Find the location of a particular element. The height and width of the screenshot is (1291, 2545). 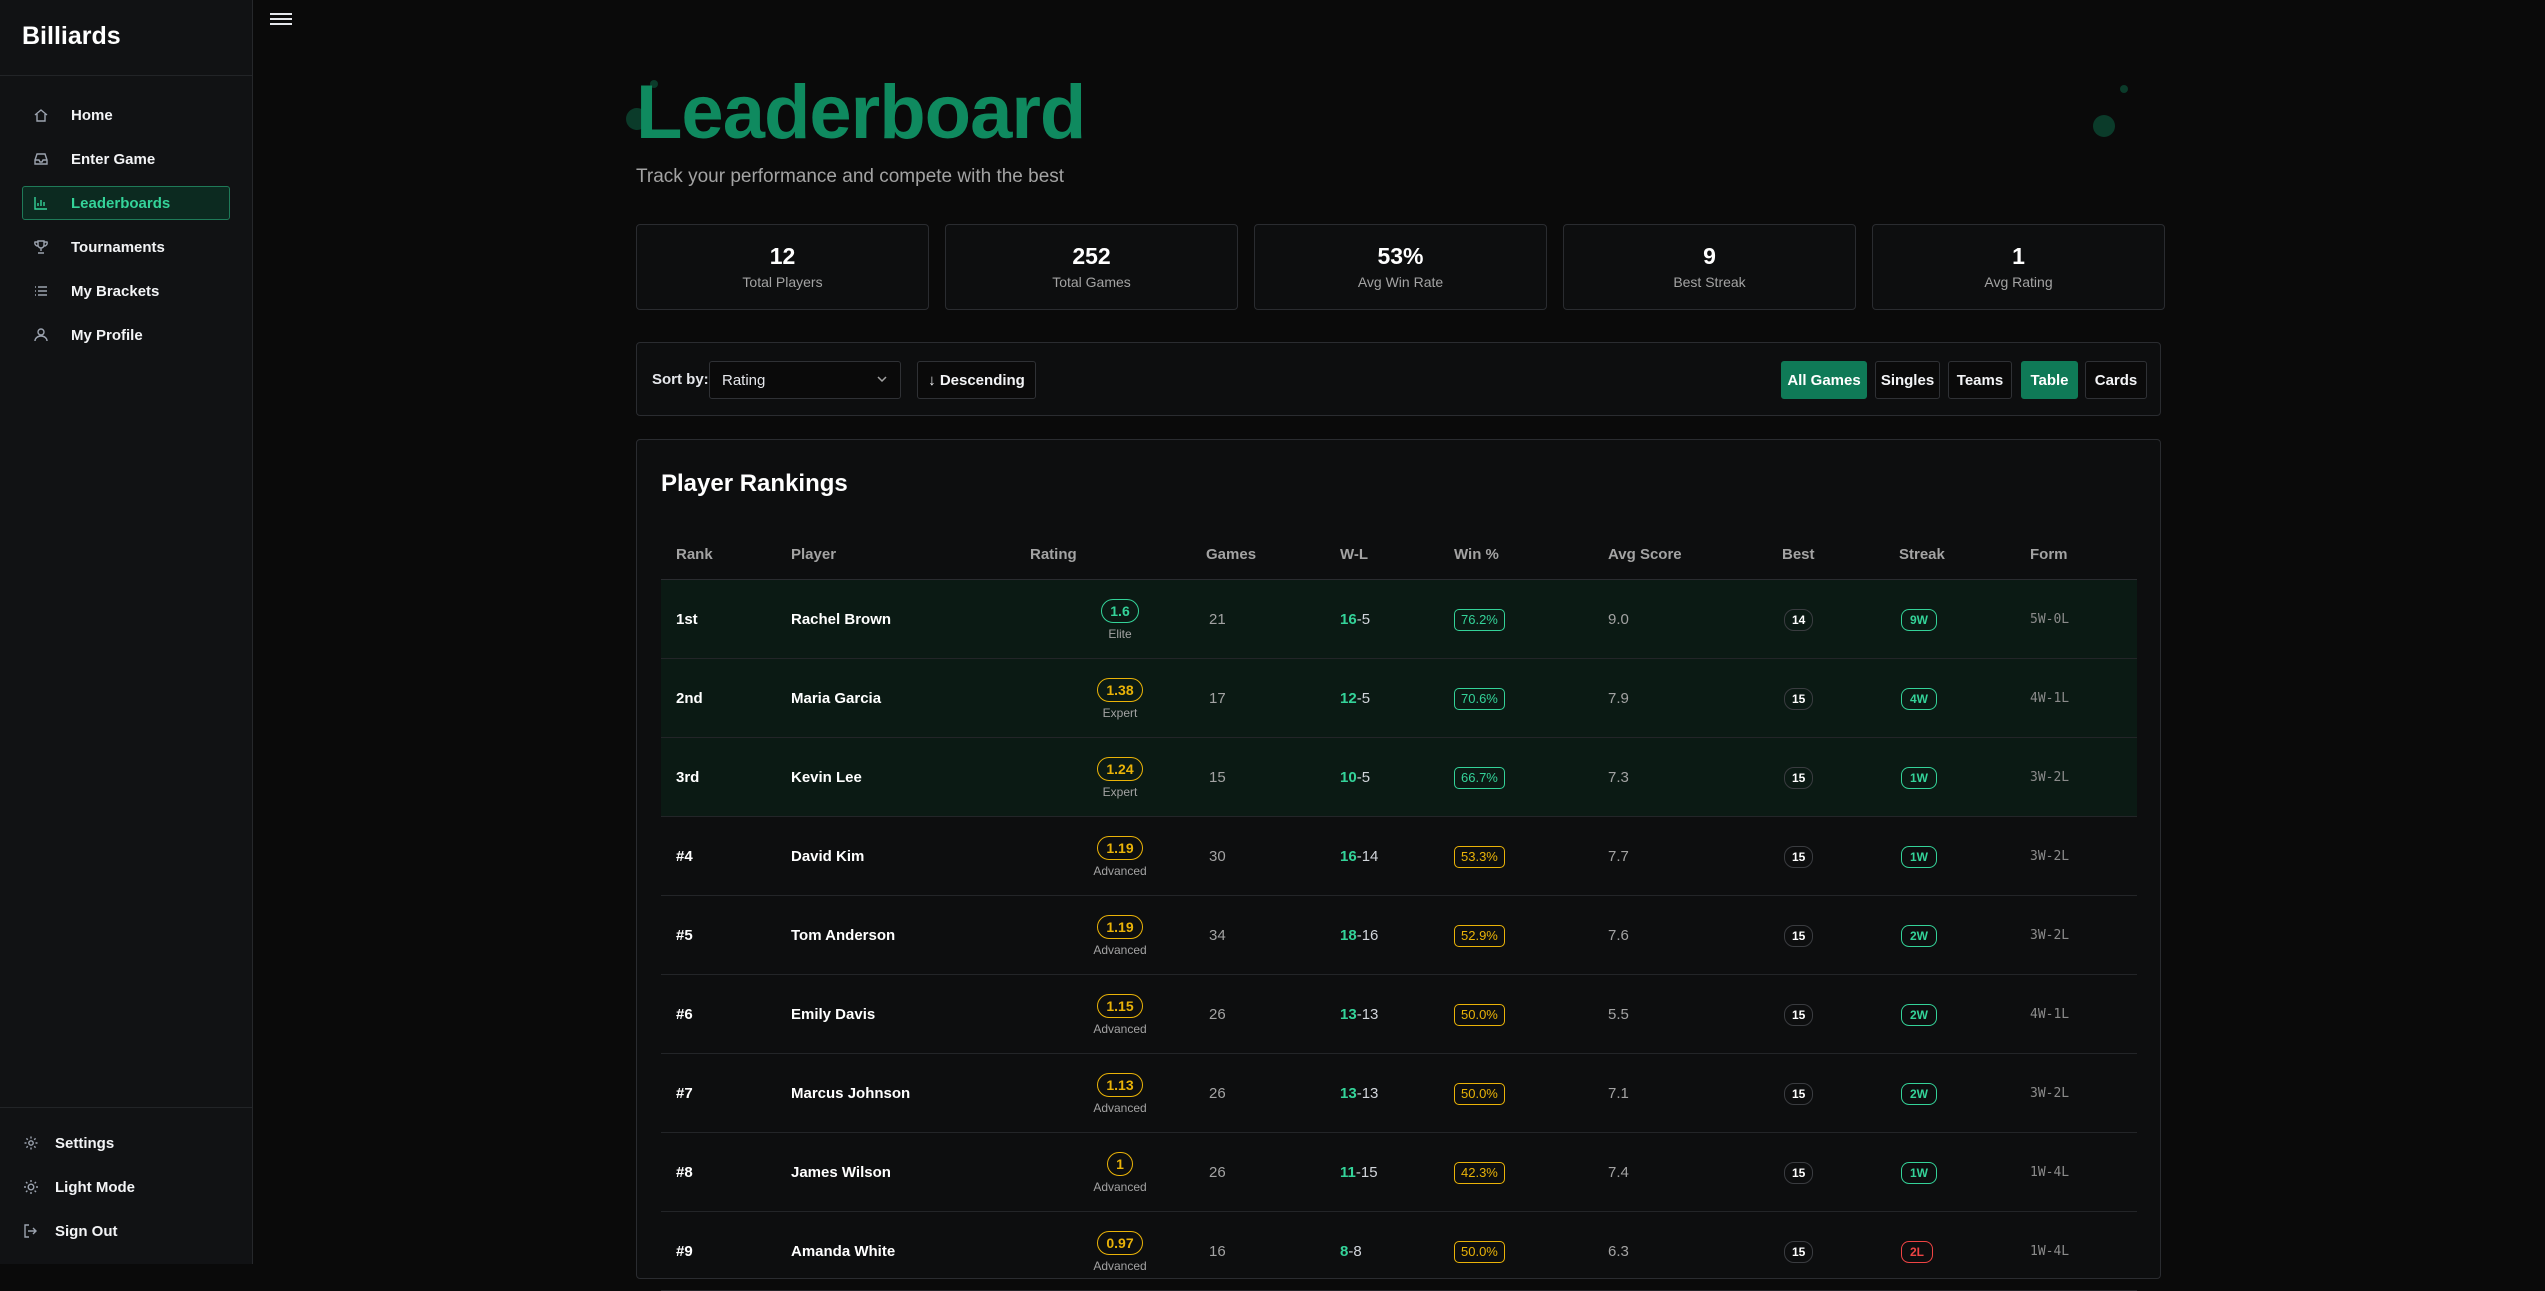

player-name: David Kim is located at coordinates (827, 856).